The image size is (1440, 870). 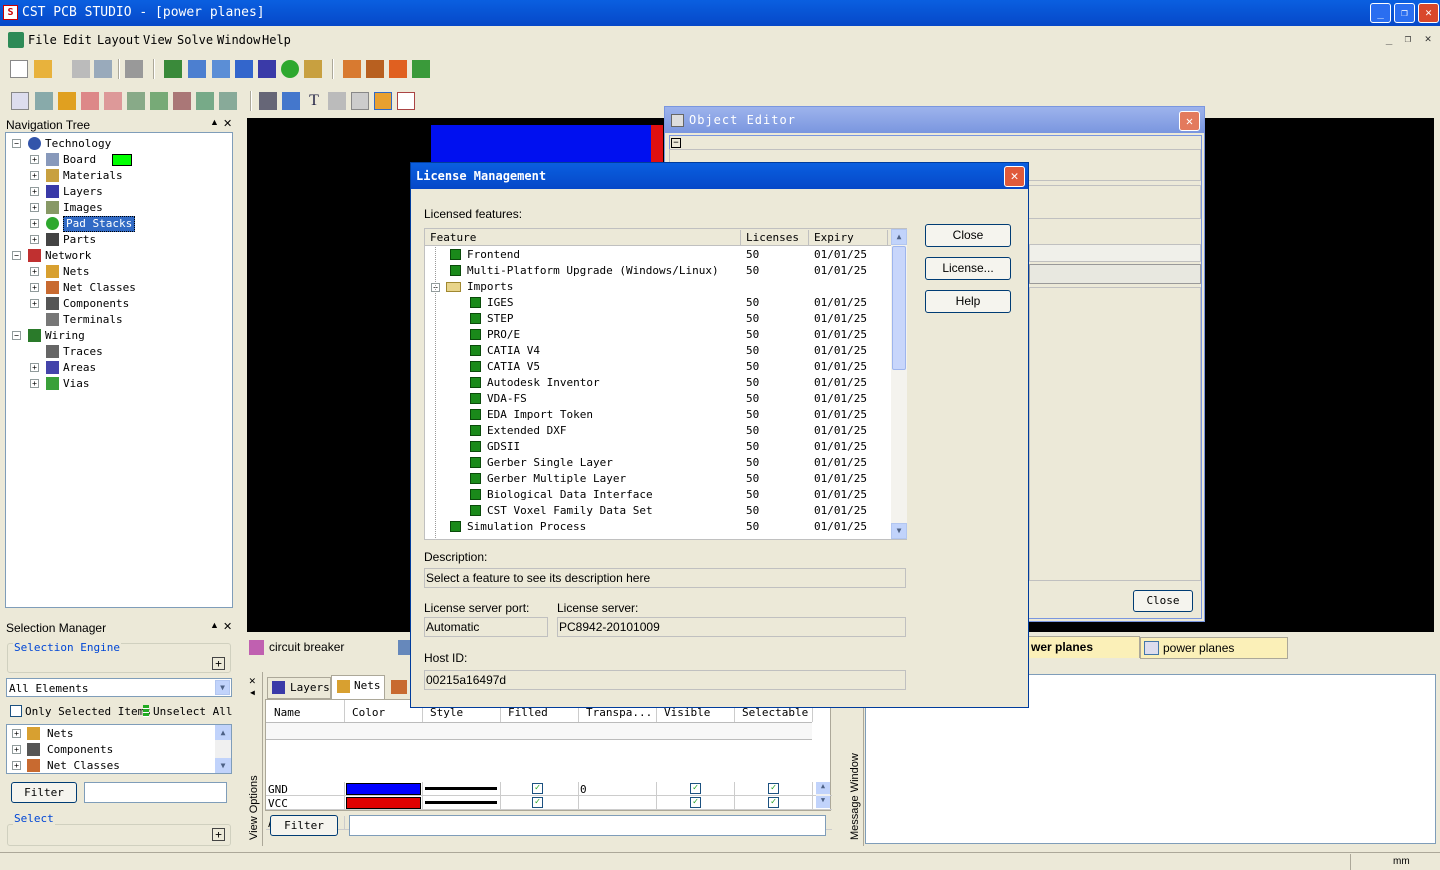 I want to click on elements-dropdown: All Elements ▼, so click(x=119, y=687).